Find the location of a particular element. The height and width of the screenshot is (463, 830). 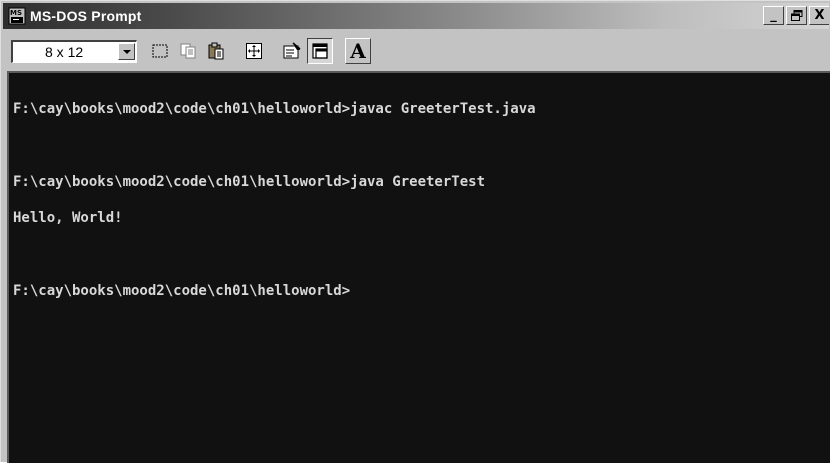

copy-icon is located at coordinates (188, 51).